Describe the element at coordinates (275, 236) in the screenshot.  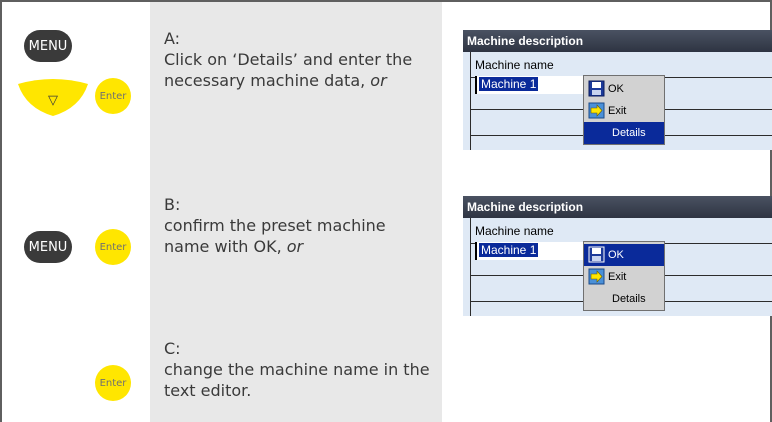
I see `step-body: confirm the preset machine name with OK,` at that location.